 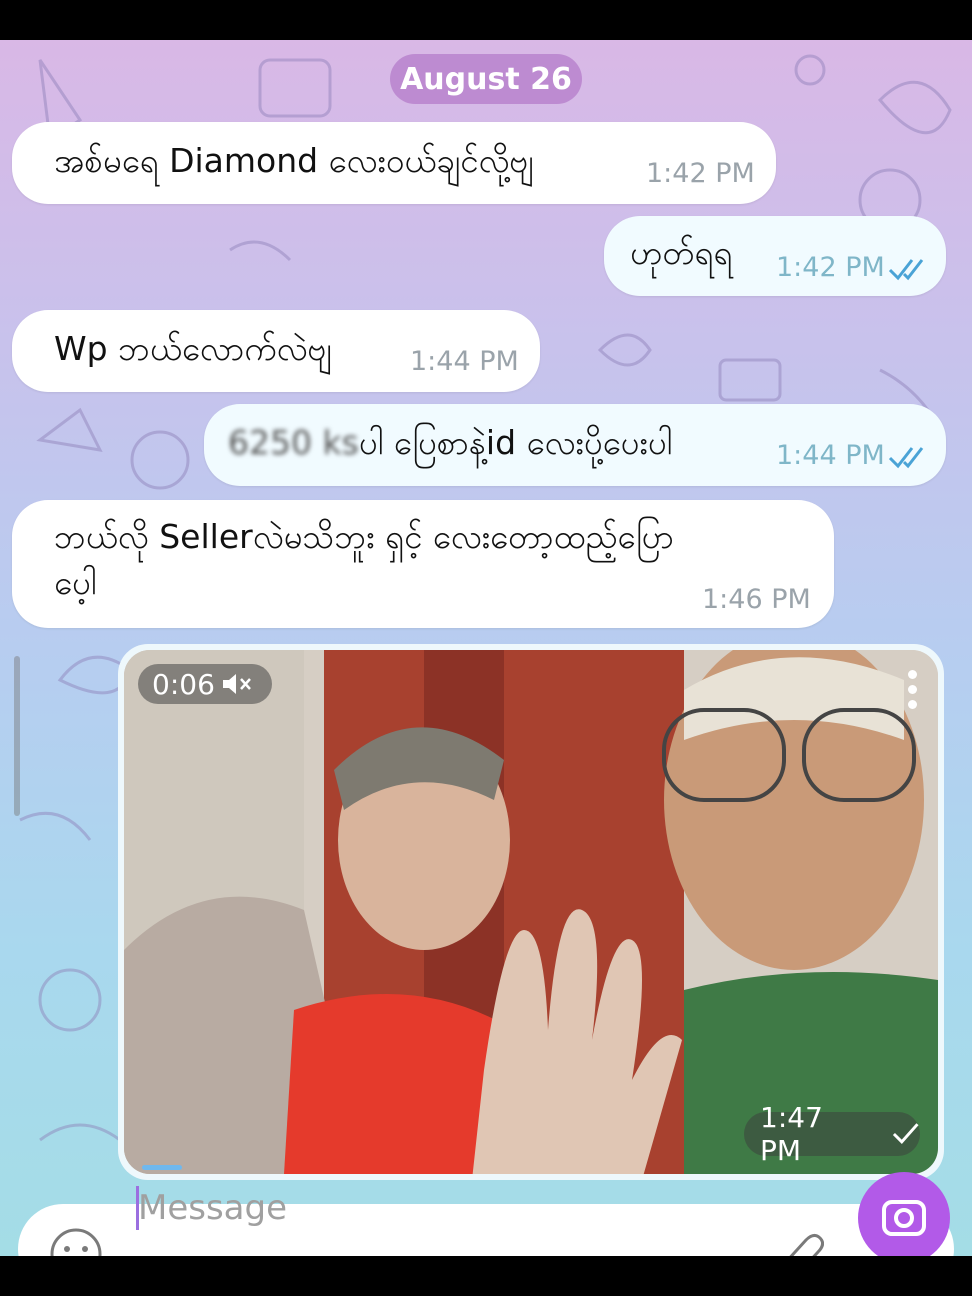 I want to click on blurred-amount: 6250 ks, so click(x=293, y=442).